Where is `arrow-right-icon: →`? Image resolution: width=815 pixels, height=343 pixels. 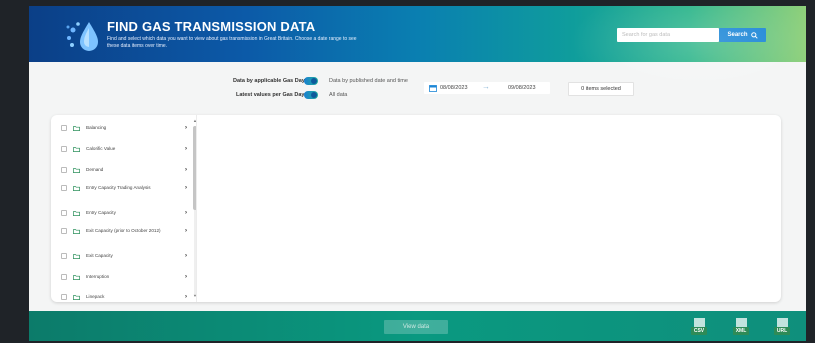
arrow-right-icon: → is located at coordinates (486, 86).